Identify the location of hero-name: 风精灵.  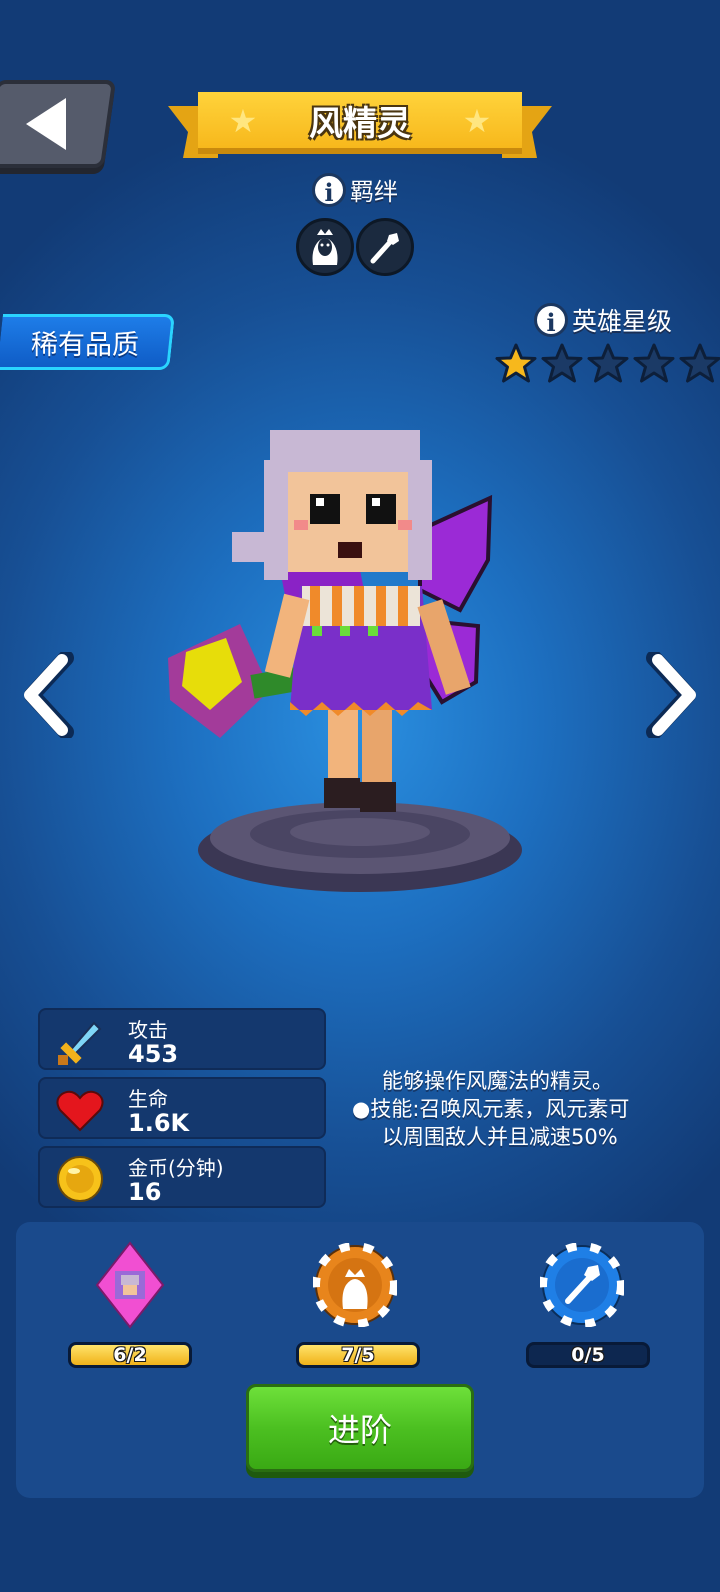
(360, 123).